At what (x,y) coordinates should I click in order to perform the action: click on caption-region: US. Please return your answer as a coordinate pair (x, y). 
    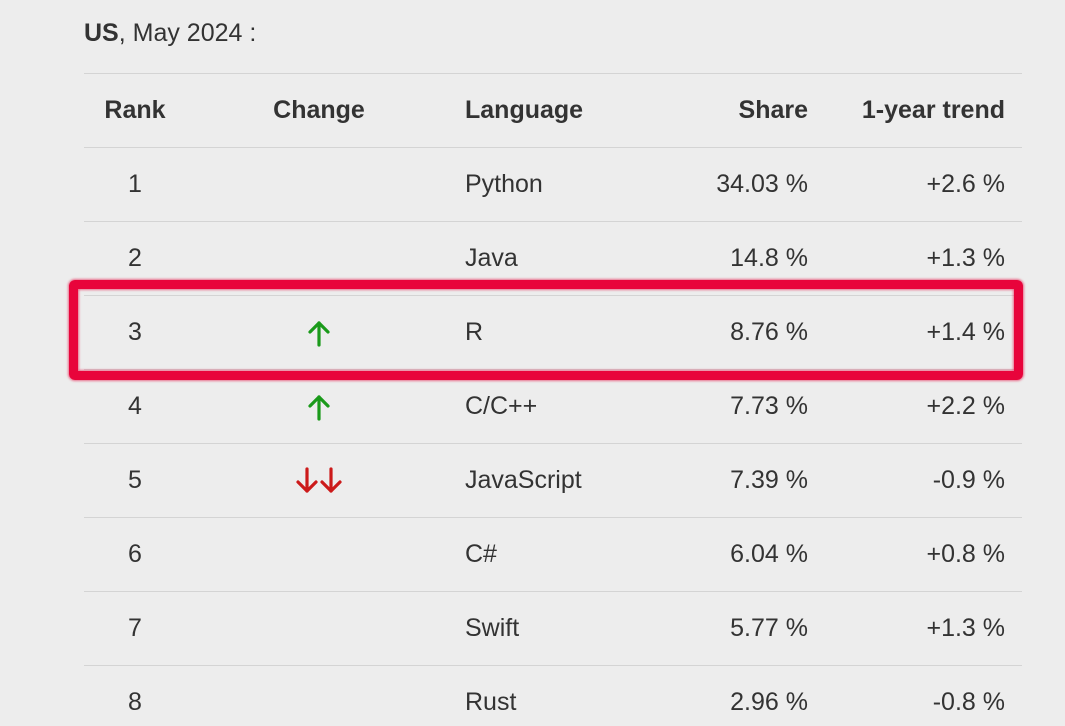
    Looking at the image, I should click on (101, 33).